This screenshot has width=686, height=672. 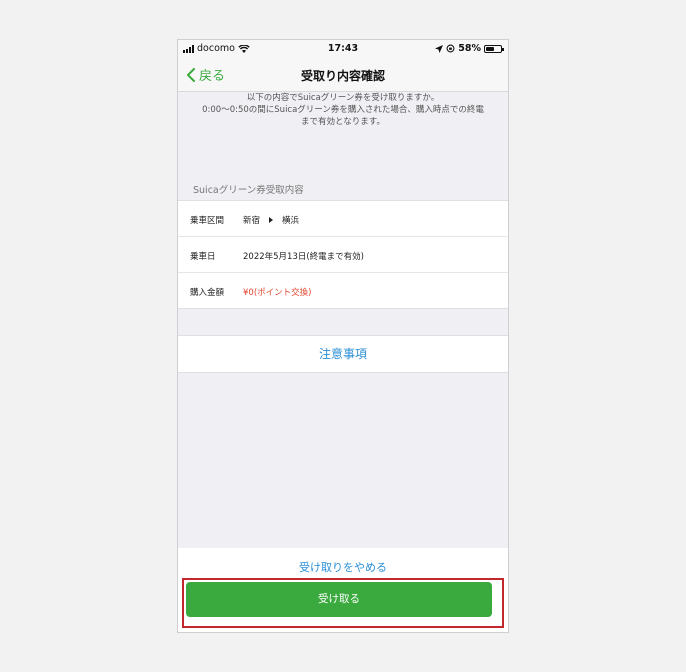 What do you see at coordinates (343, 110) in the screenshot?
I see `intro-line: 0:00〜0:50の間にSuicaグリーン券を購入された場合、購入時点での終電` at bounding box center [343, 110].